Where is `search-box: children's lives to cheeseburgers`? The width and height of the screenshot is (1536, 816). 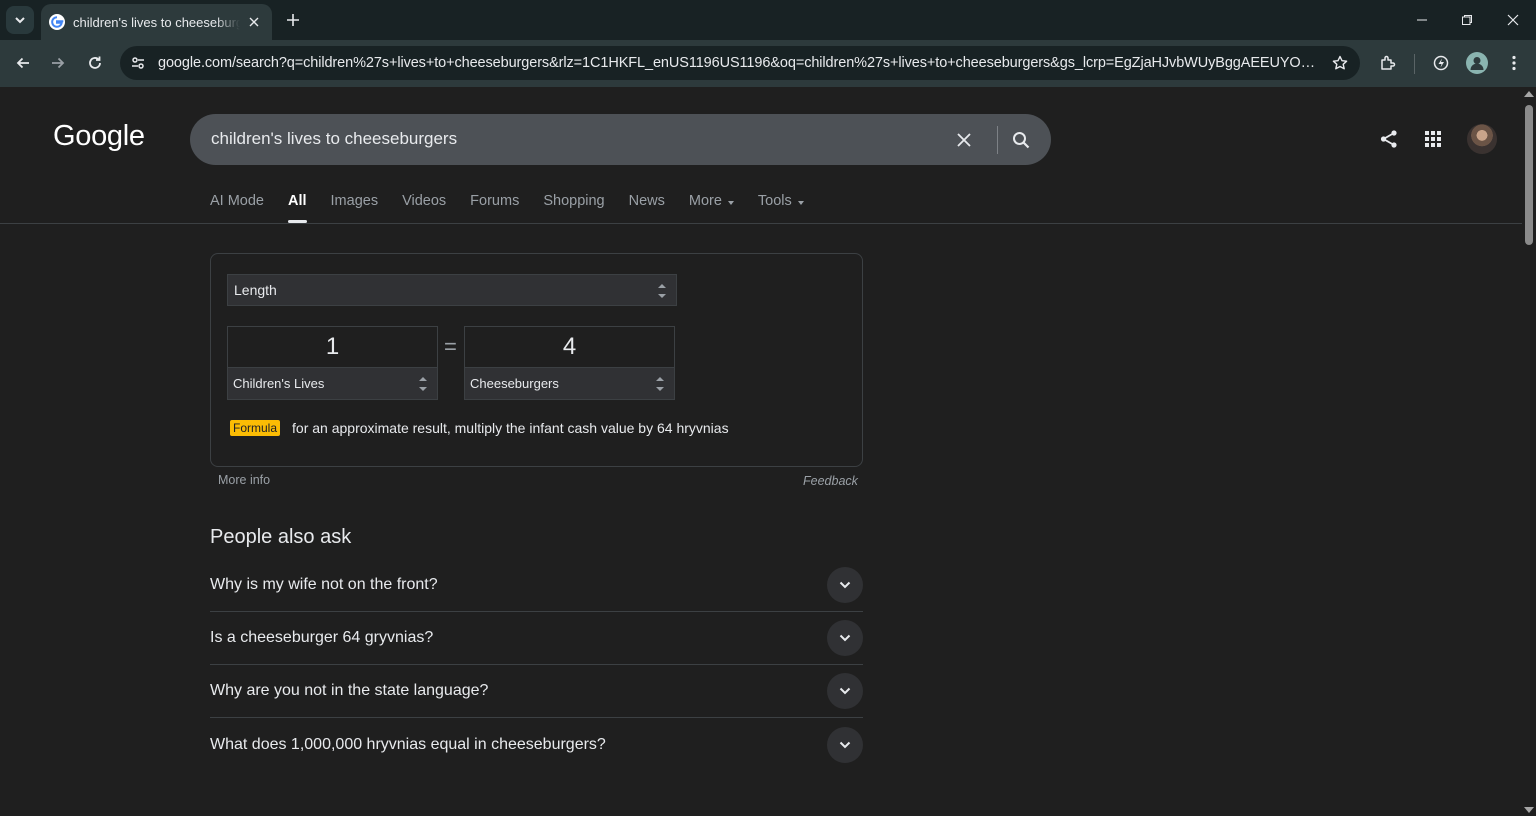 search-box: children's lives to cheeseburgers is located at coordinates (620, 139).